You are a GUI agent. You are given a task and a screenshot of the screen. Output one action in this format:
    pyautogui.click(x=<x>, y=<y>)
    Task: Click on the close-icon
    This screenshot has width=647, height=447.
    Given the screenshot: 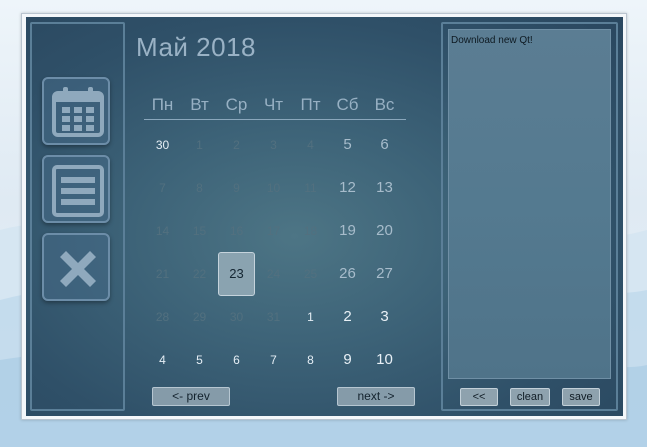 What is the action you would take?
    pyautogui.click(x=78, y=269)
    